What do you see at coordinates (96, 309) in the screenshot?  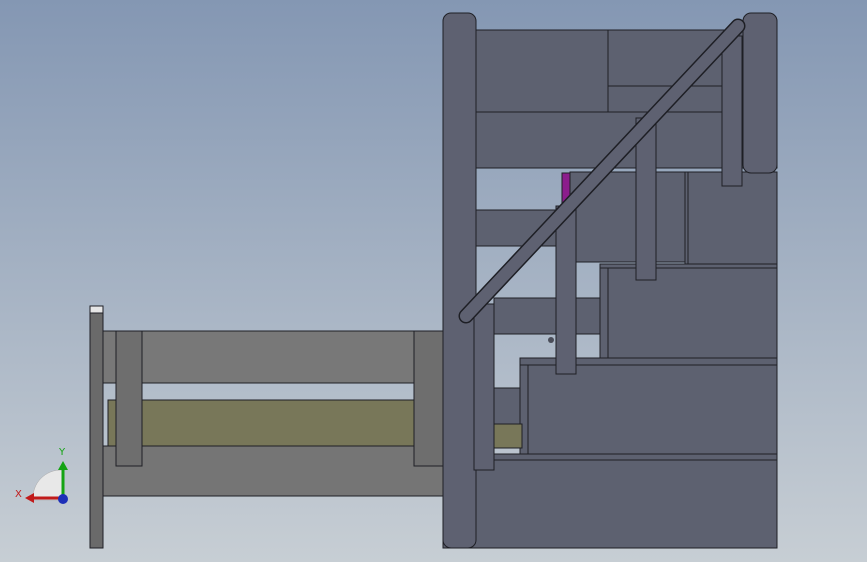 I see `end-plate-cap` at bounding box center [96, 309].